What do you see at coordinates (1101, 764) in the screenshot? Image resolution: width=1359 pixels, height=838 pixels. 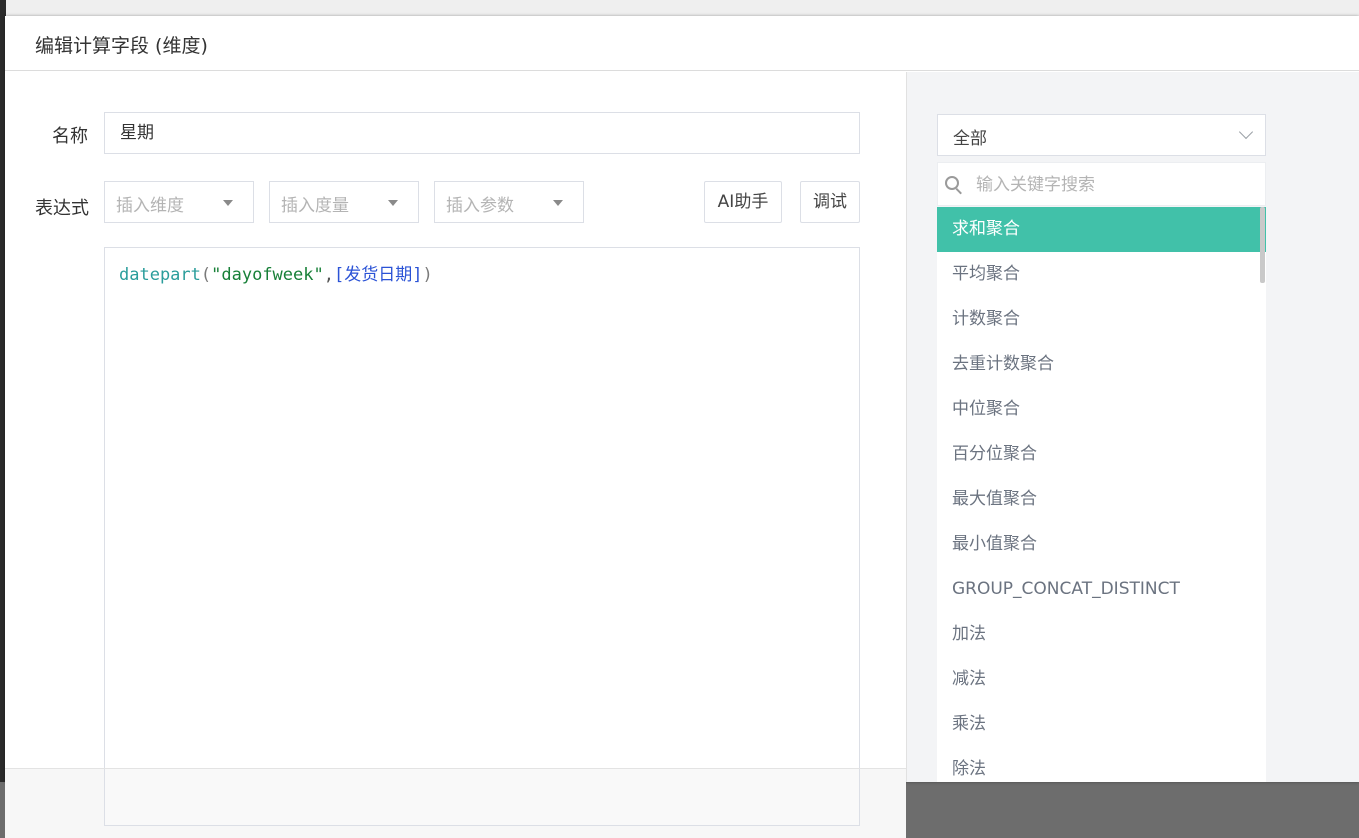 I see `function-list-item: 除法` at bounding box center [1101, 764].